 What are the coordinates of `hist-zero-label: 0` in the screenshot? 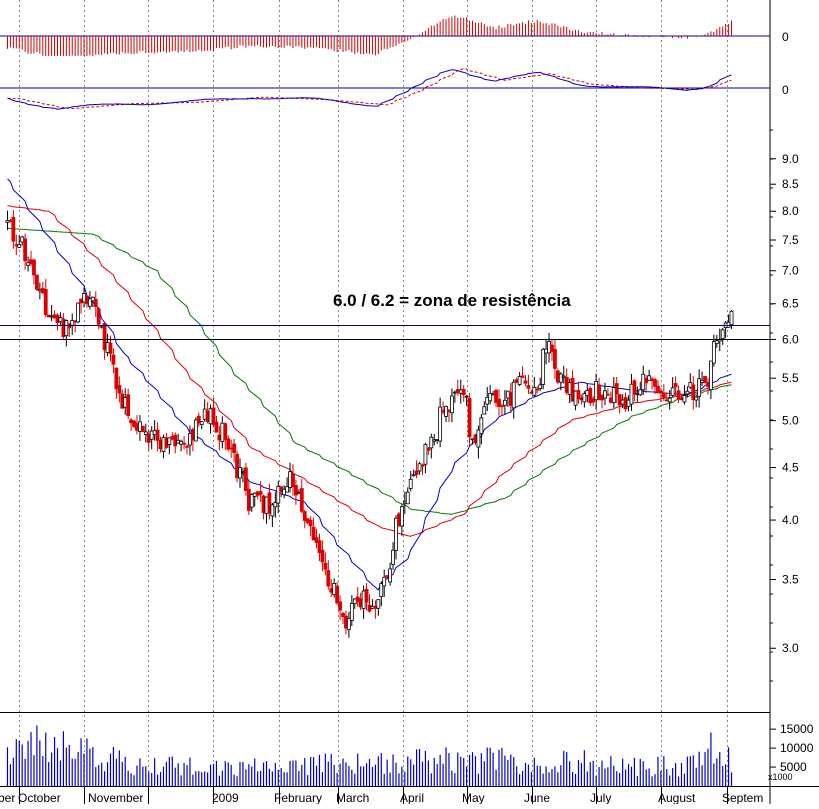 It's located at (785, 37).